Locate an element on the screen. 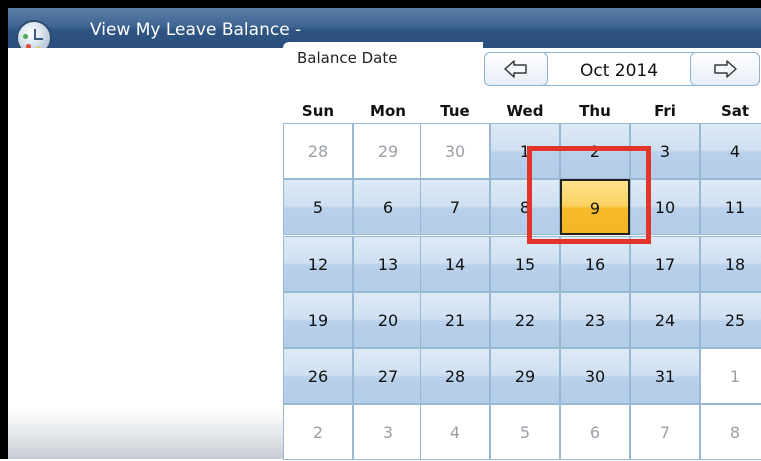 The width and height of the screenshot is (761, 461). selection-highlight-box is located at coordinates (589, 195).